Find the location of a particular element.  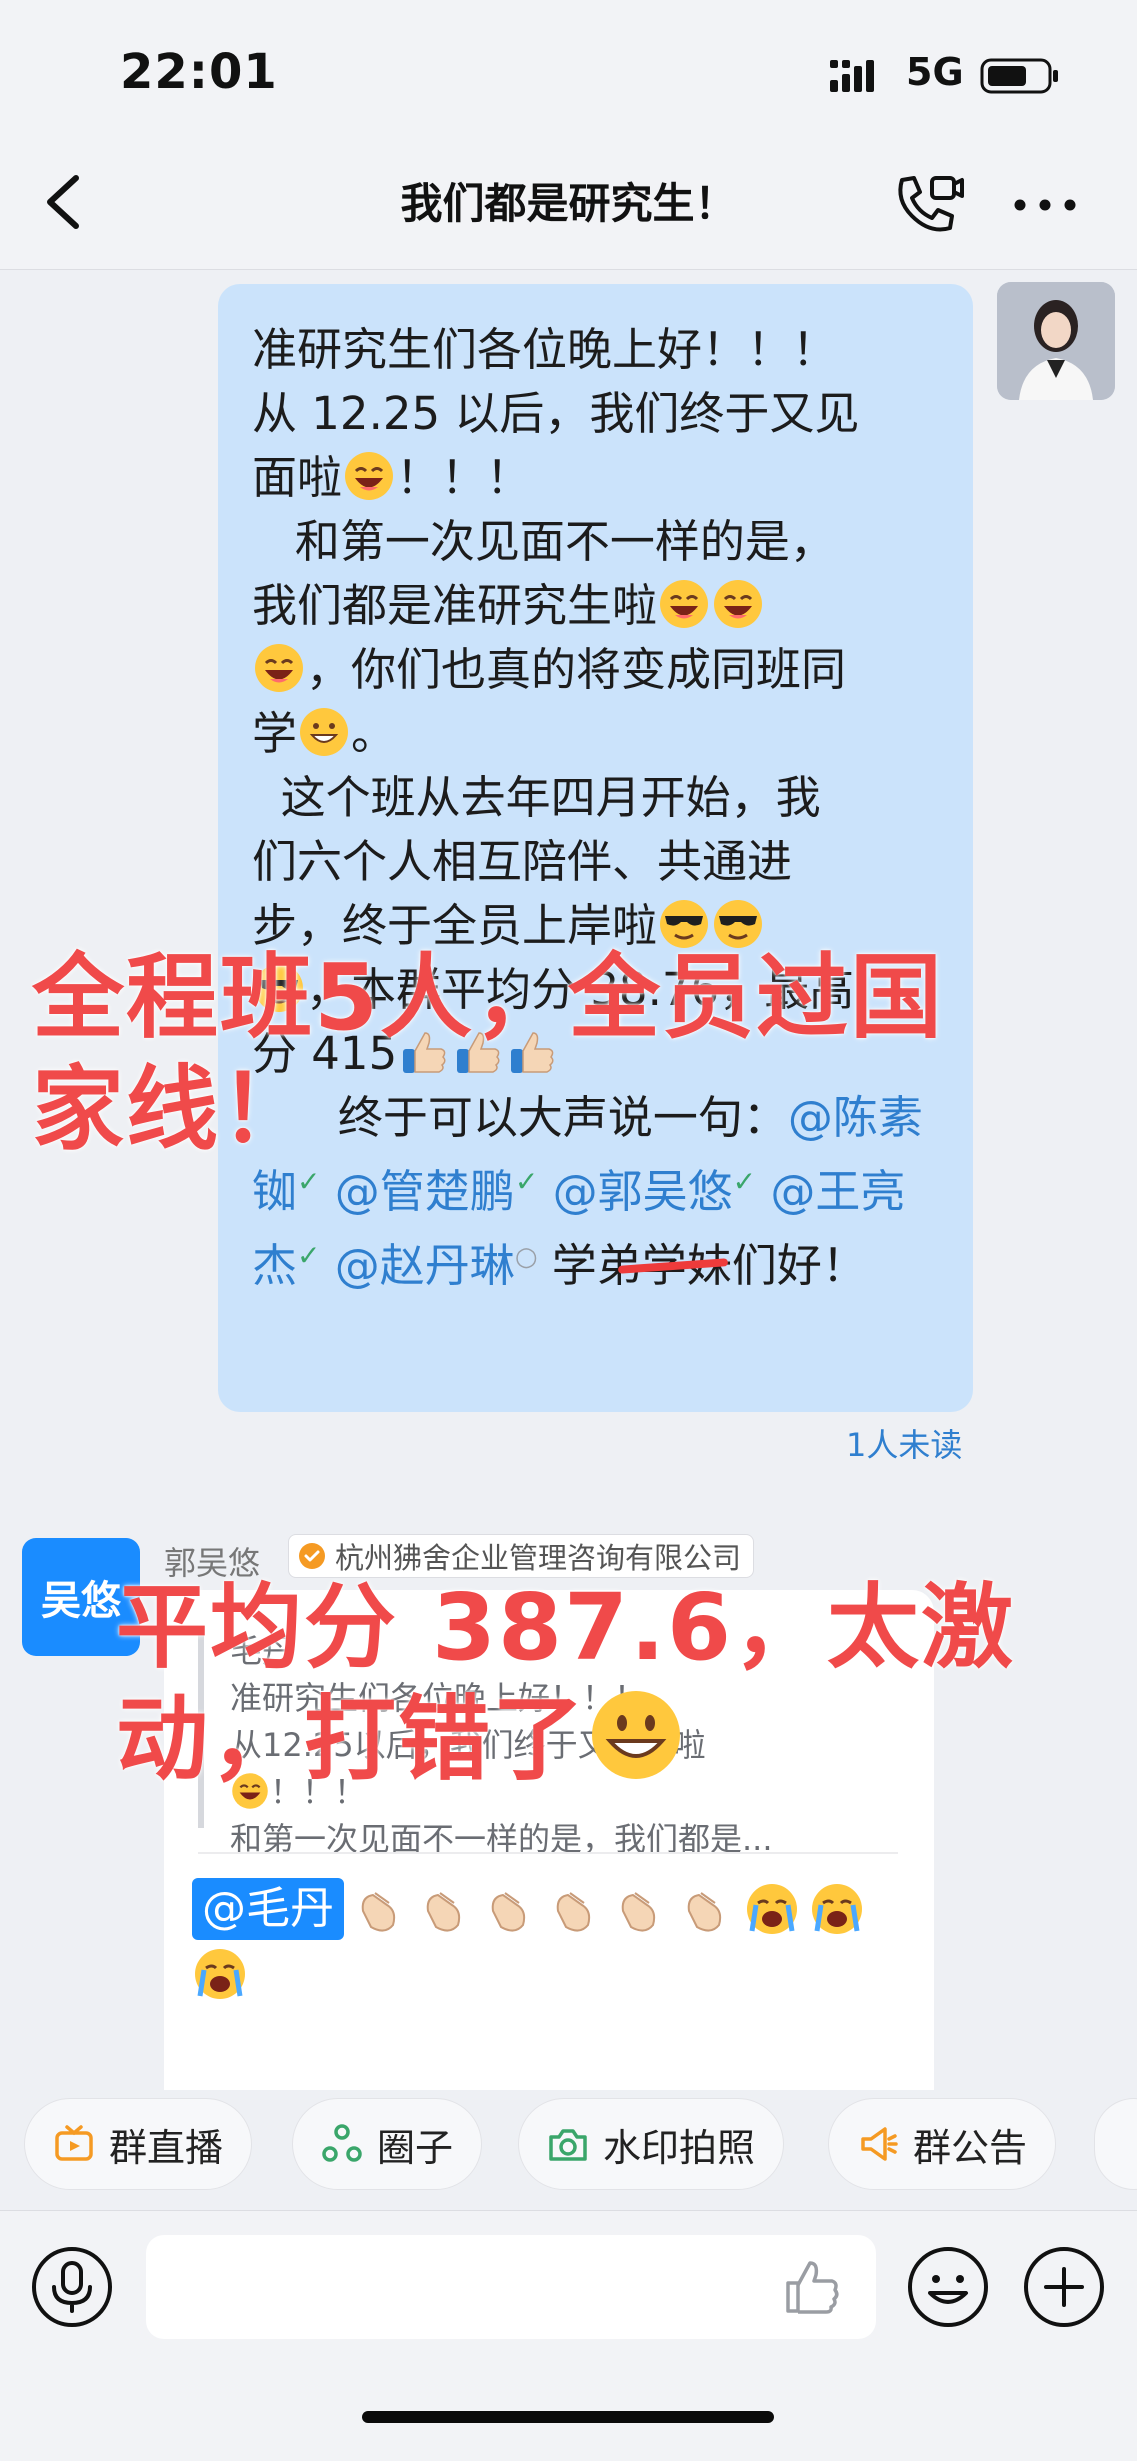

overlay-line: 全程班5人，全员过国 is located at coordinates (488, 997).